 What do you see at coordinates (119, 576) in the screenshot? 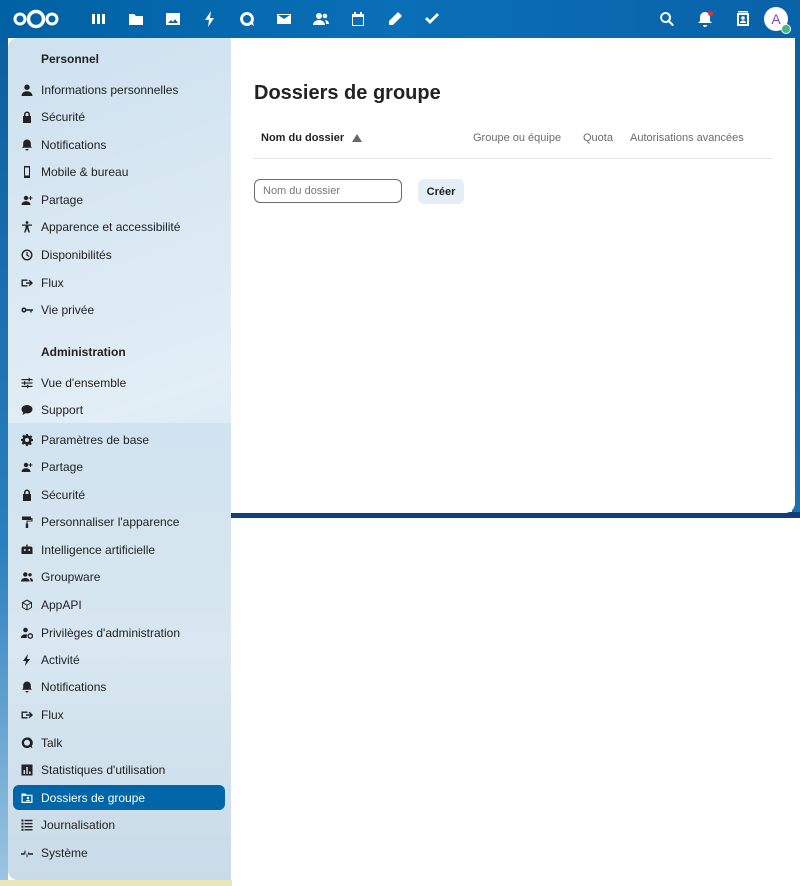
I see `sidebar-item-groupware: Groupware` at bounding box center [119, 576].